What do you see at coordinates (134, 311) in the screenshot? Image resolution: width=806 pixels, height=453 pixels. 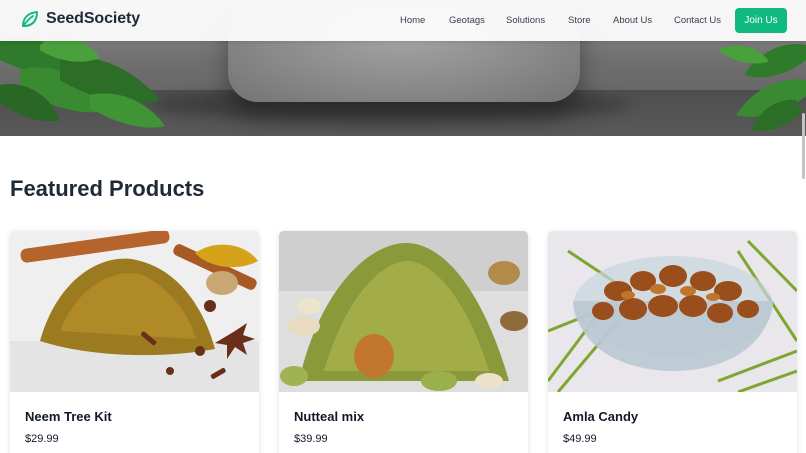 I see `product-image-spice` at bounding box center [134, 311].